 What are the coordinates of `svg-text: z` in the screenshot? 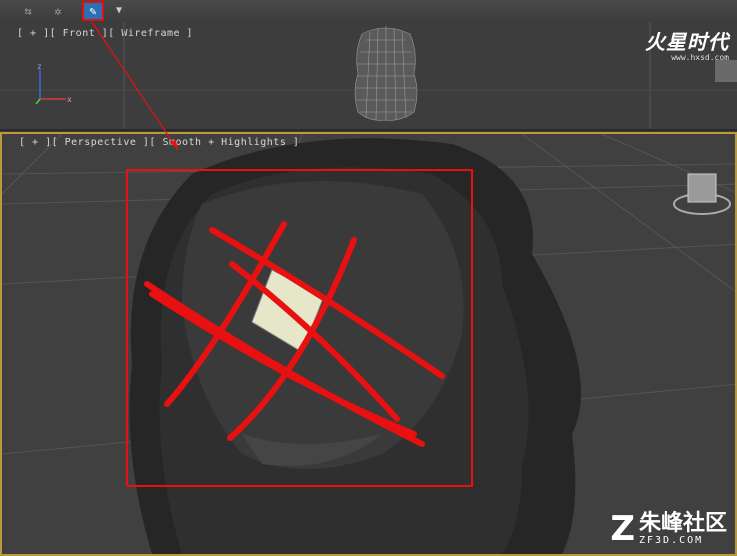 It's located at (39, 66).